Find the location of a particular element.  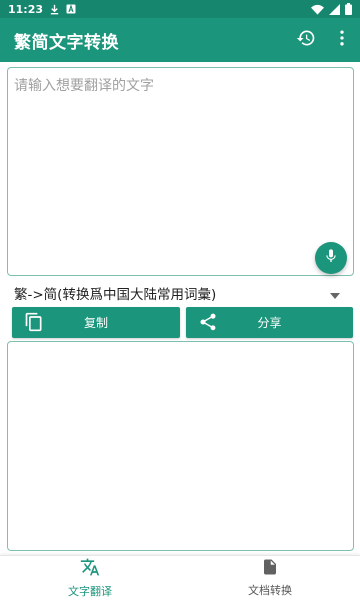

status-left: 11:23 is located at coordinates (42, 9).